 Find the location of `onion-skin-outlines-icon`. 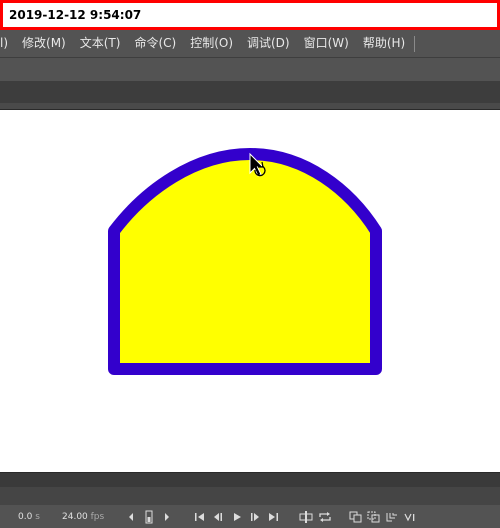

onion-skin-outlines-icon is located at coordinates (374, 516).